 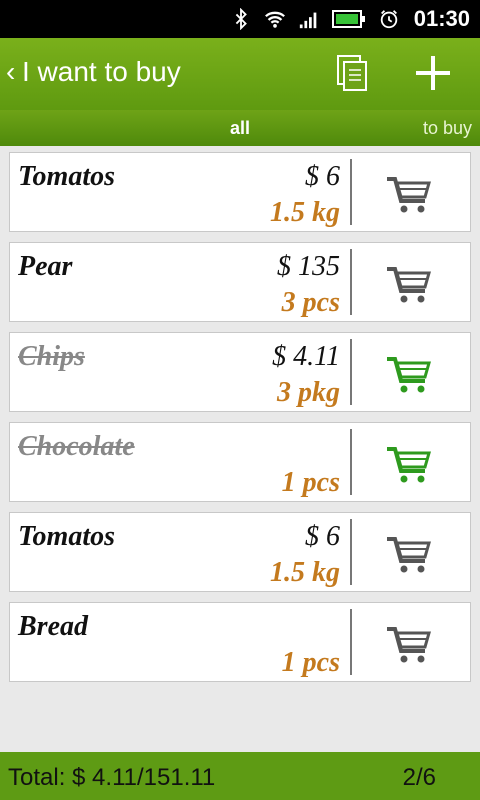 I want to click on back-icon: ‹, so click(x=10, y=72).